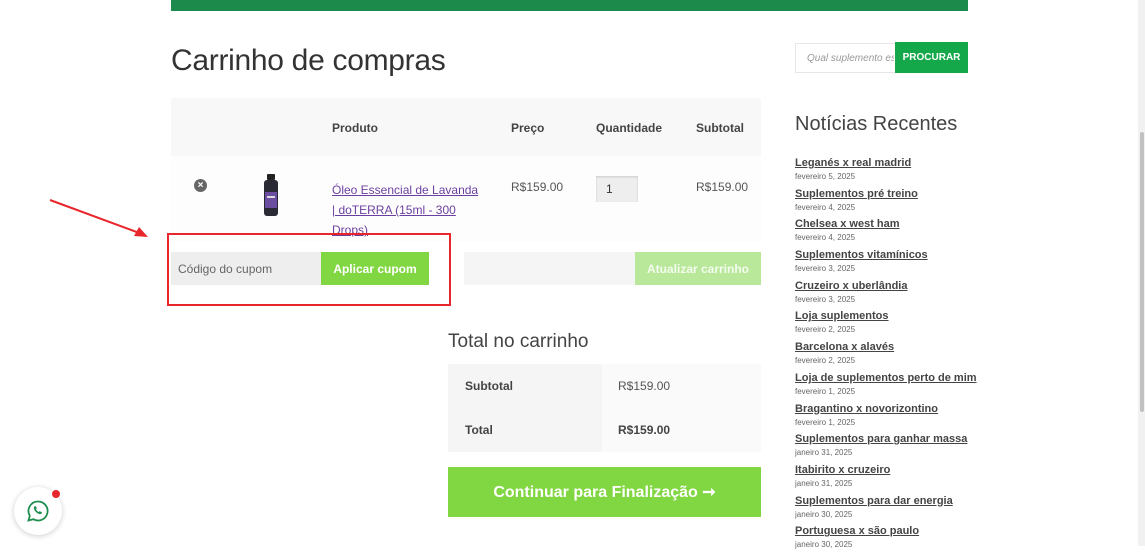 This screenshot has height=556, width=1145. I want to click on list-item: Loja suplementos fevereiro 2, 2025, so click(895, 325).